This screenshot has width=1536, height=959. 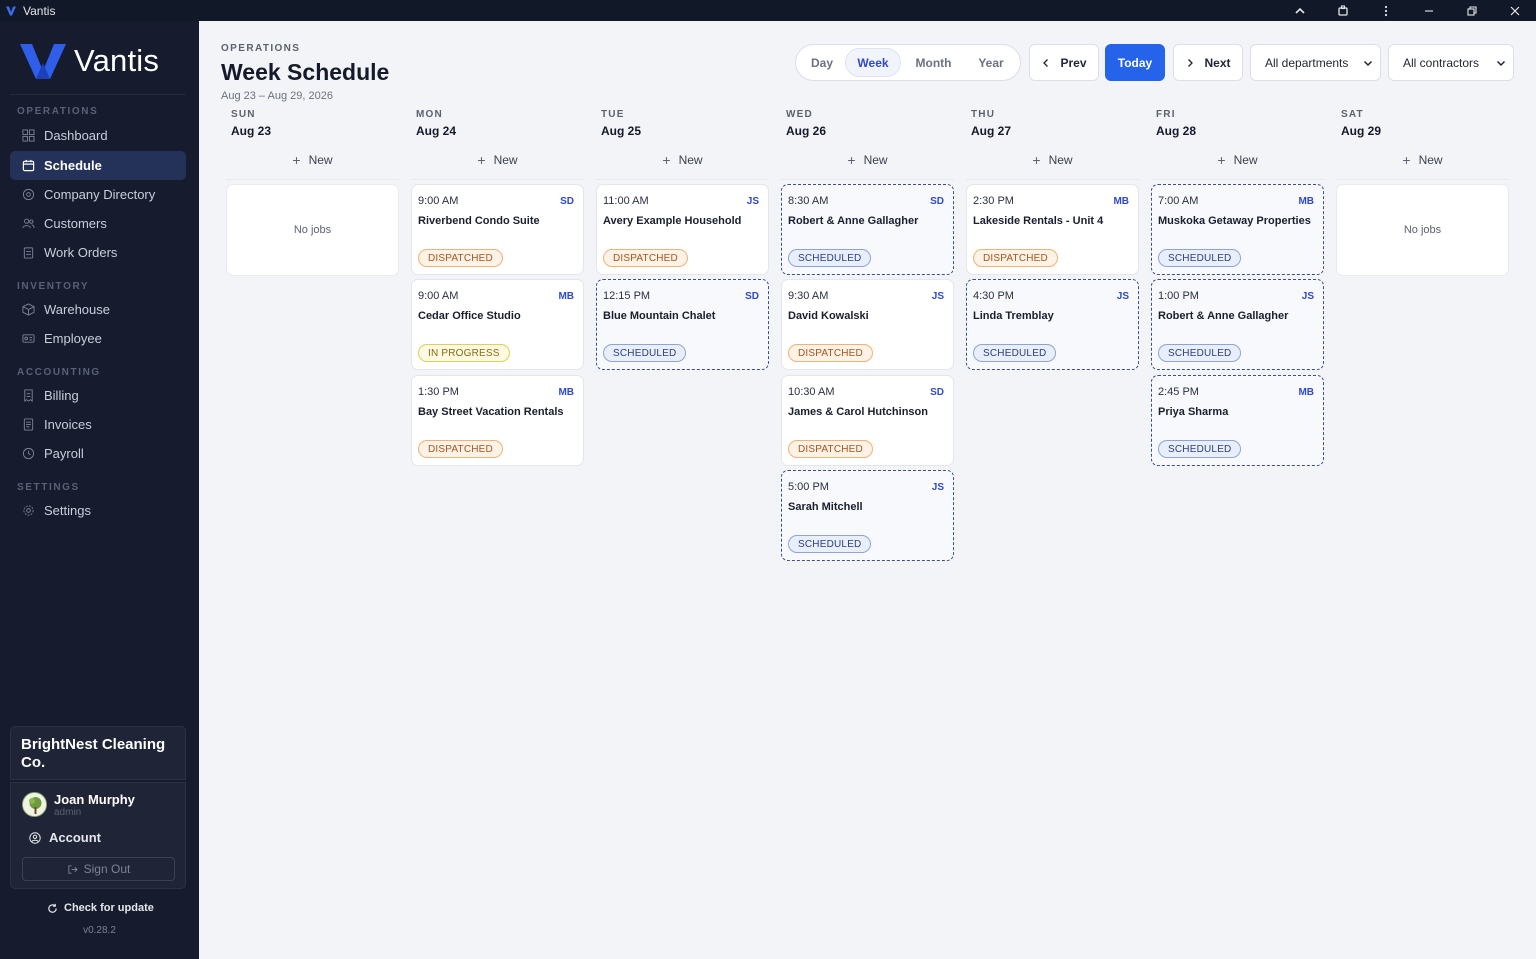 What do you see at coordinates (34, 804) in the screenshot?
I see `avatar` at bounding box center [34, 804].